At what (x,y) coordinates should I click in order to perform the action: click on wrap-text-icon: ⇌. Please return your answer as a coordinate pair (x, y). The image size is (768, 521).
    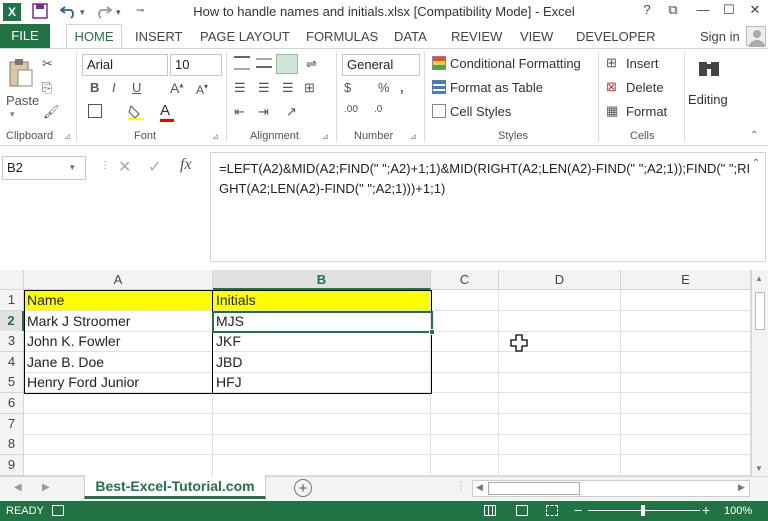
    Looking at the image, I should click on (311, 64).